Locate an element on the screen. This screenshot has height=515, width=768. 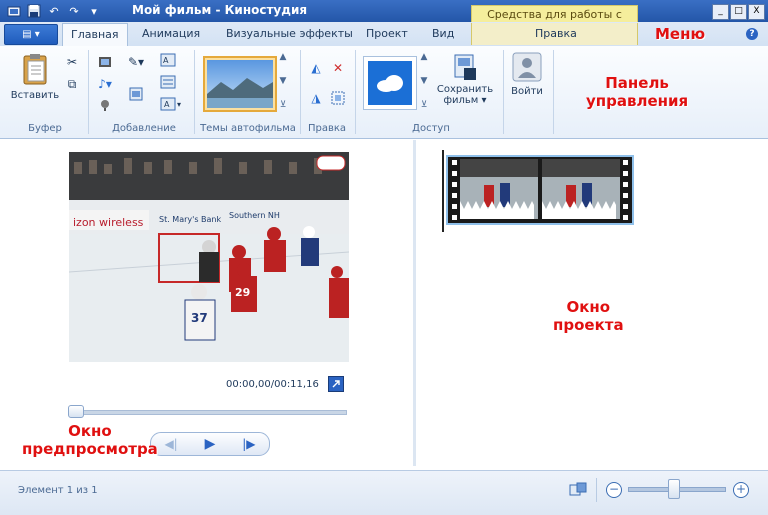
add-title-icon is located at coordinates (136, 94).